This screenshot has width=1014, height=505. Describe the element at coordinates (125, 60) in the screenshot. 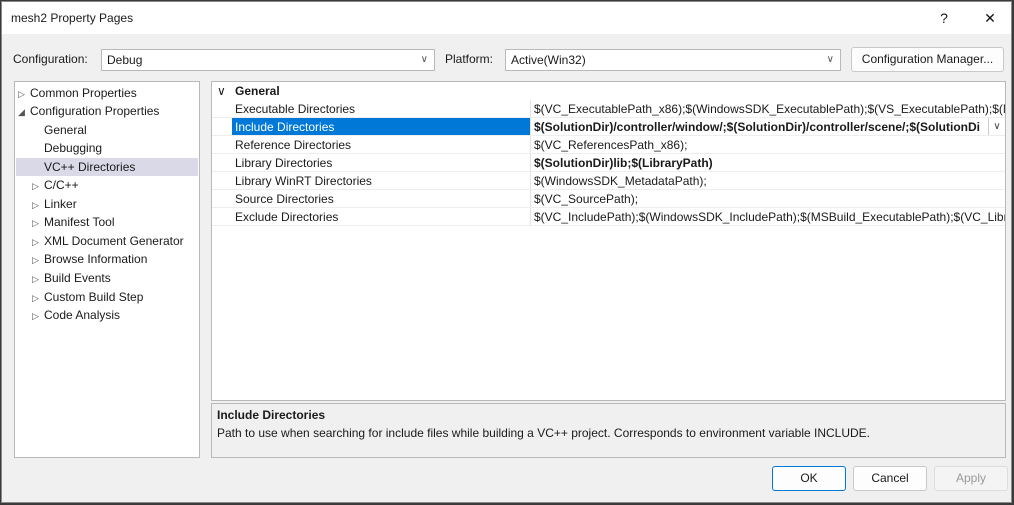

I see `configuration-value: Debug` at that location.